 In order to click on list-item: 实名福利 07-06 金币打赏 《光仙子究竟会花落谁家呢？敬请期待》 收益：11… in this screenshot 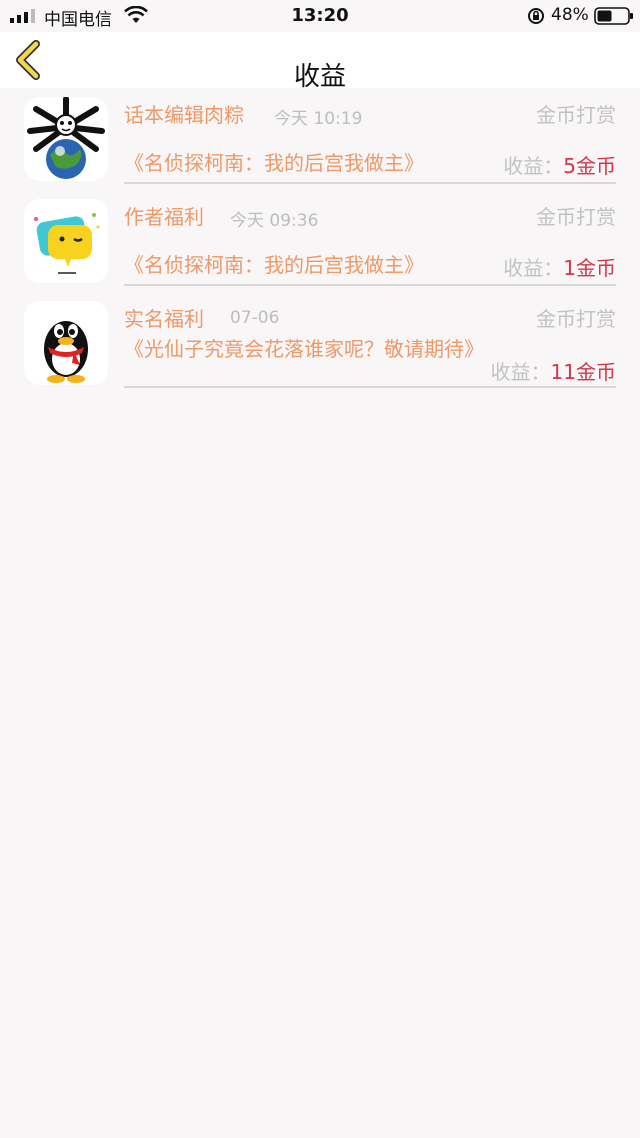, I will do `click(320, 343)`.